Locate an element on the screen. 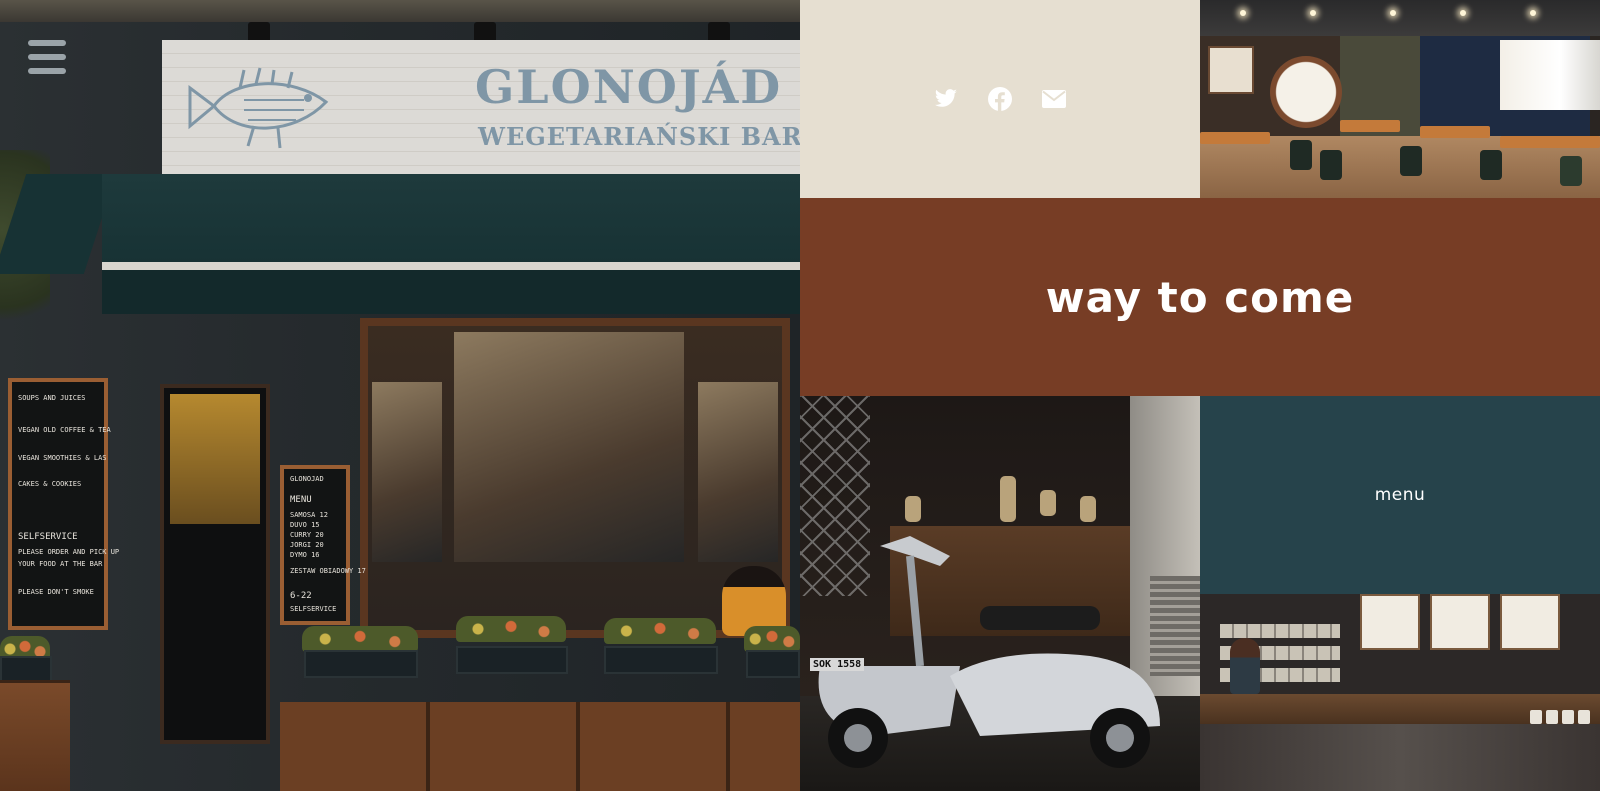 Image resolution: width=1600 pixels, height=791 pixels. wooden-planter is located at coordinates (35, 735).